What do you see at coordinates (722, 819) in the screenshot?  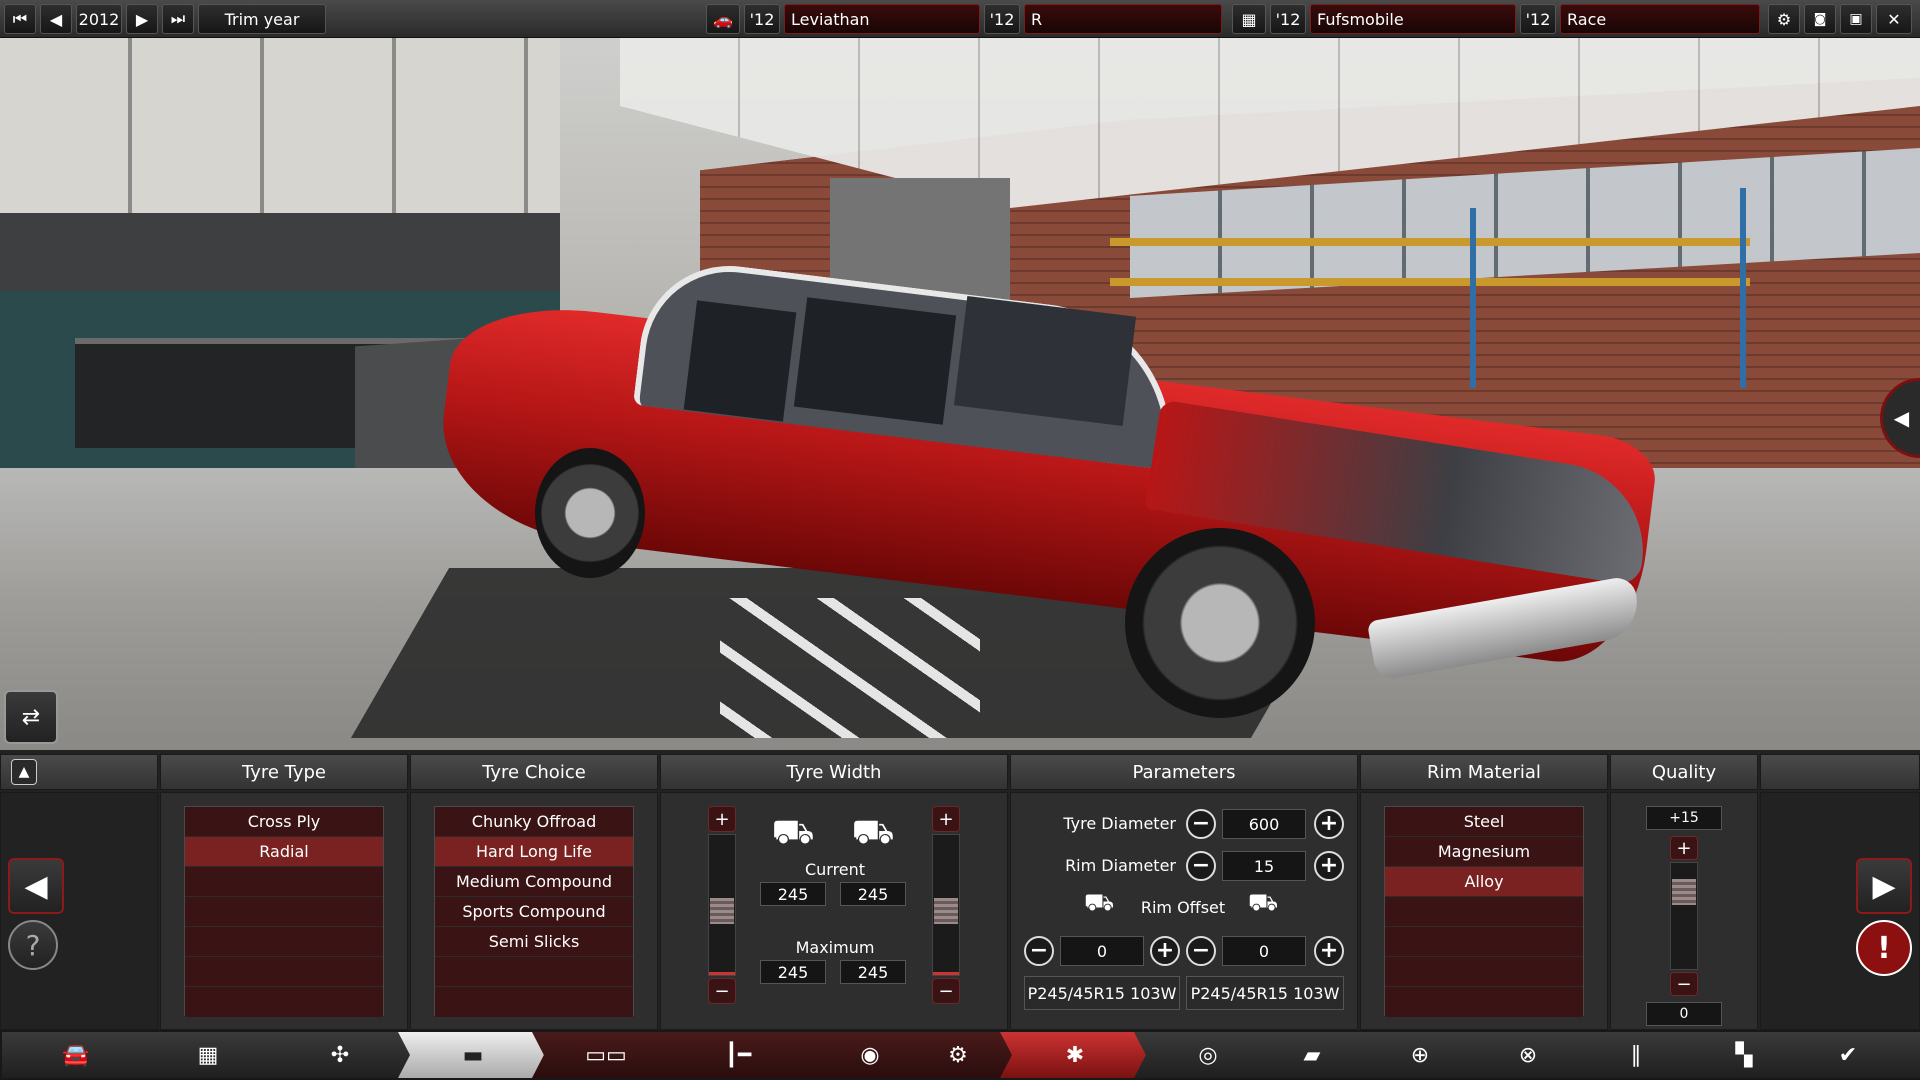 I see `front-width-increase-button: +` at bounding box center [722, 819].